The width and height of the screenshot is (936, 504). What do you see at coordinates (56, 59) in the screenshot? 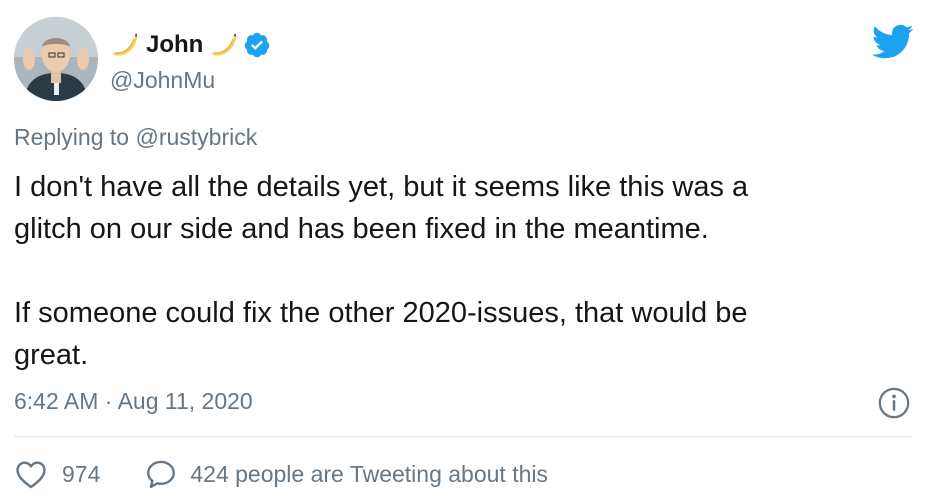
I see `avatar` at bounding box center [56, 59].